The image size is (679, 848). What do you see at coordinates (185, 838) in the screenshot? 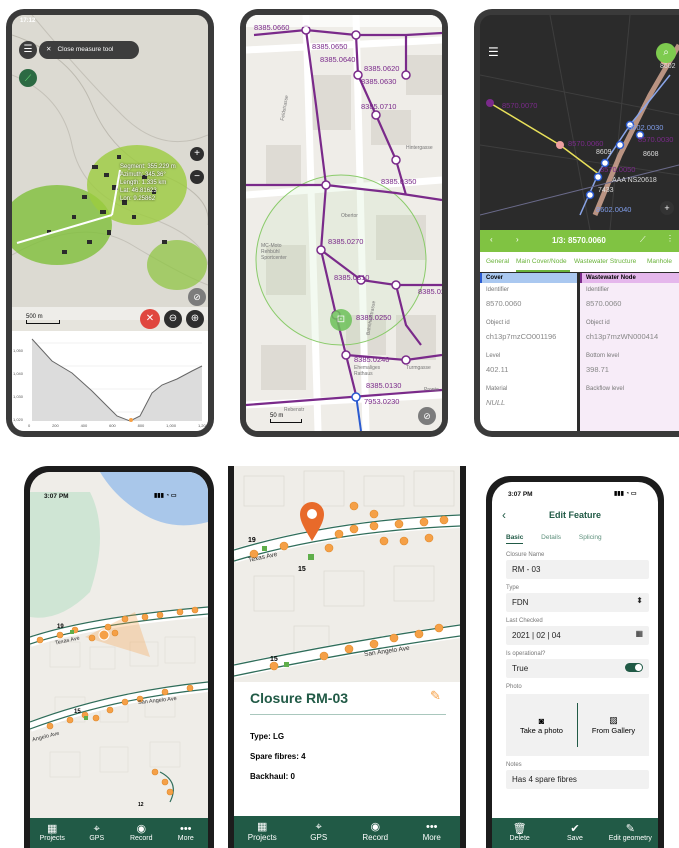
I see `nav-label: More` at bounding box center [185, 838].